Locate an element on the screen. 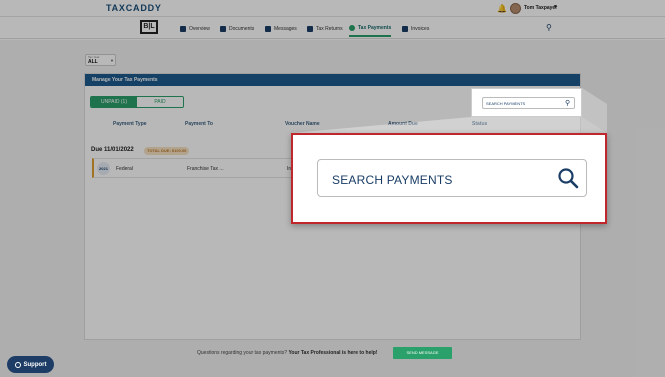  support-icon is located at coordinates (17, 364).